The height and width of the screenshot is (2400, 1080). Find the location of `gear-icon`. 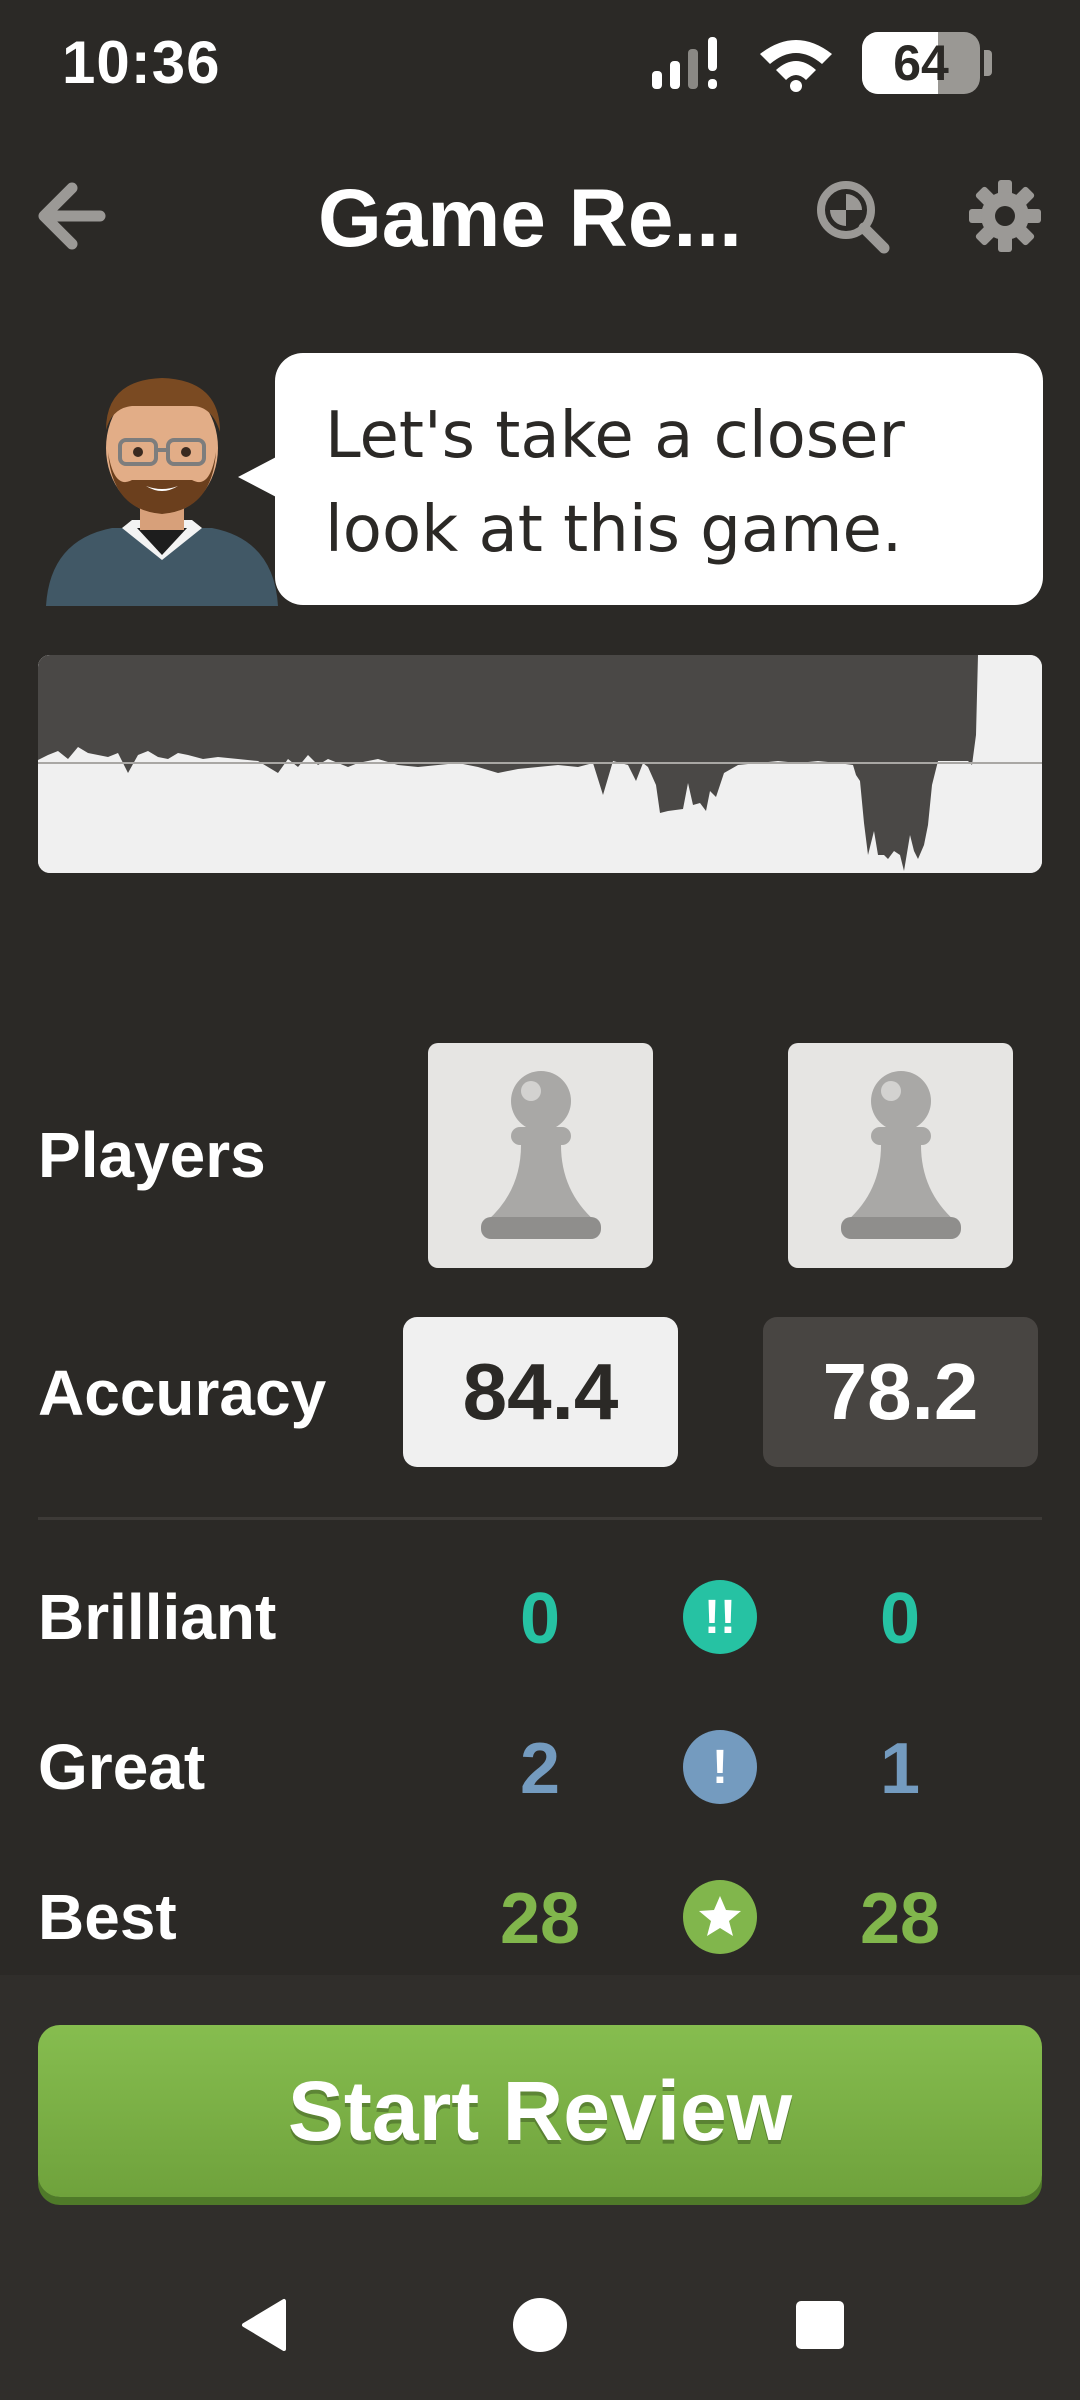

gear-icon is located at coordinates (1005, 216).